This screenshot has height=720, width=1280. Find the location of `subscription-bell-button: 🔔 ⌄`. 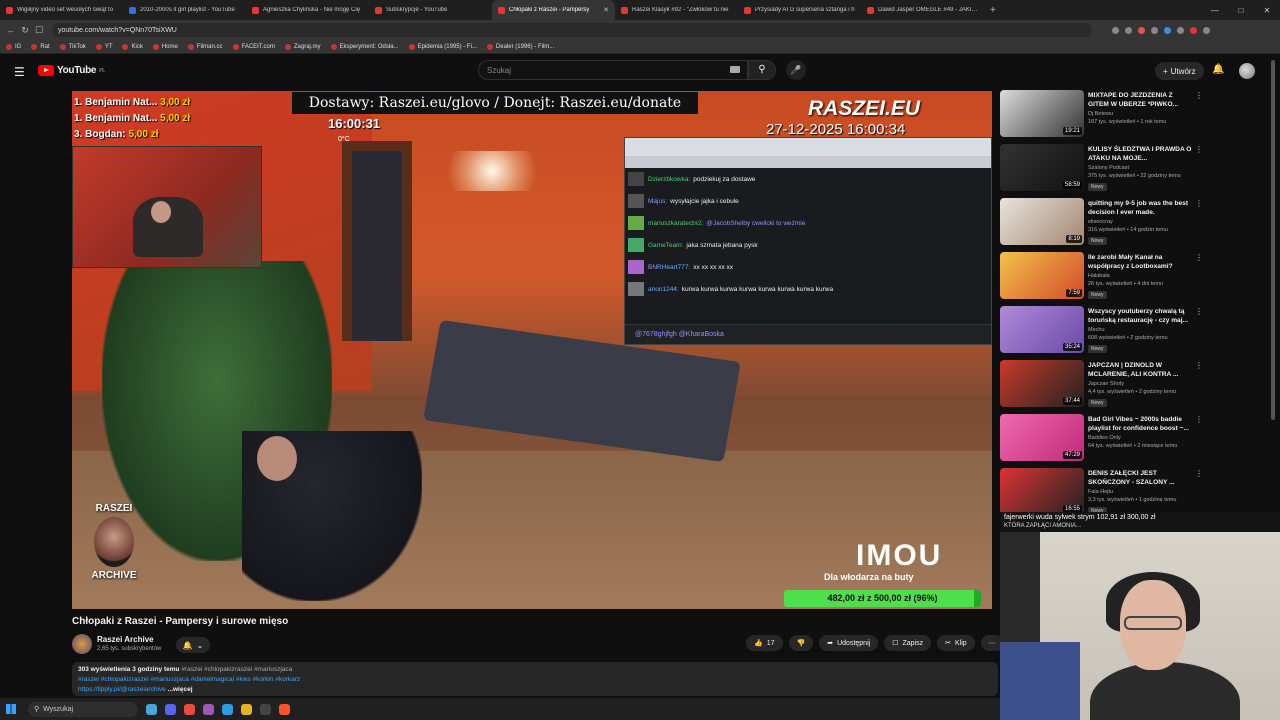

subscription-bell-button: 🔔 ⌄ is located at coordinates (193, 645).